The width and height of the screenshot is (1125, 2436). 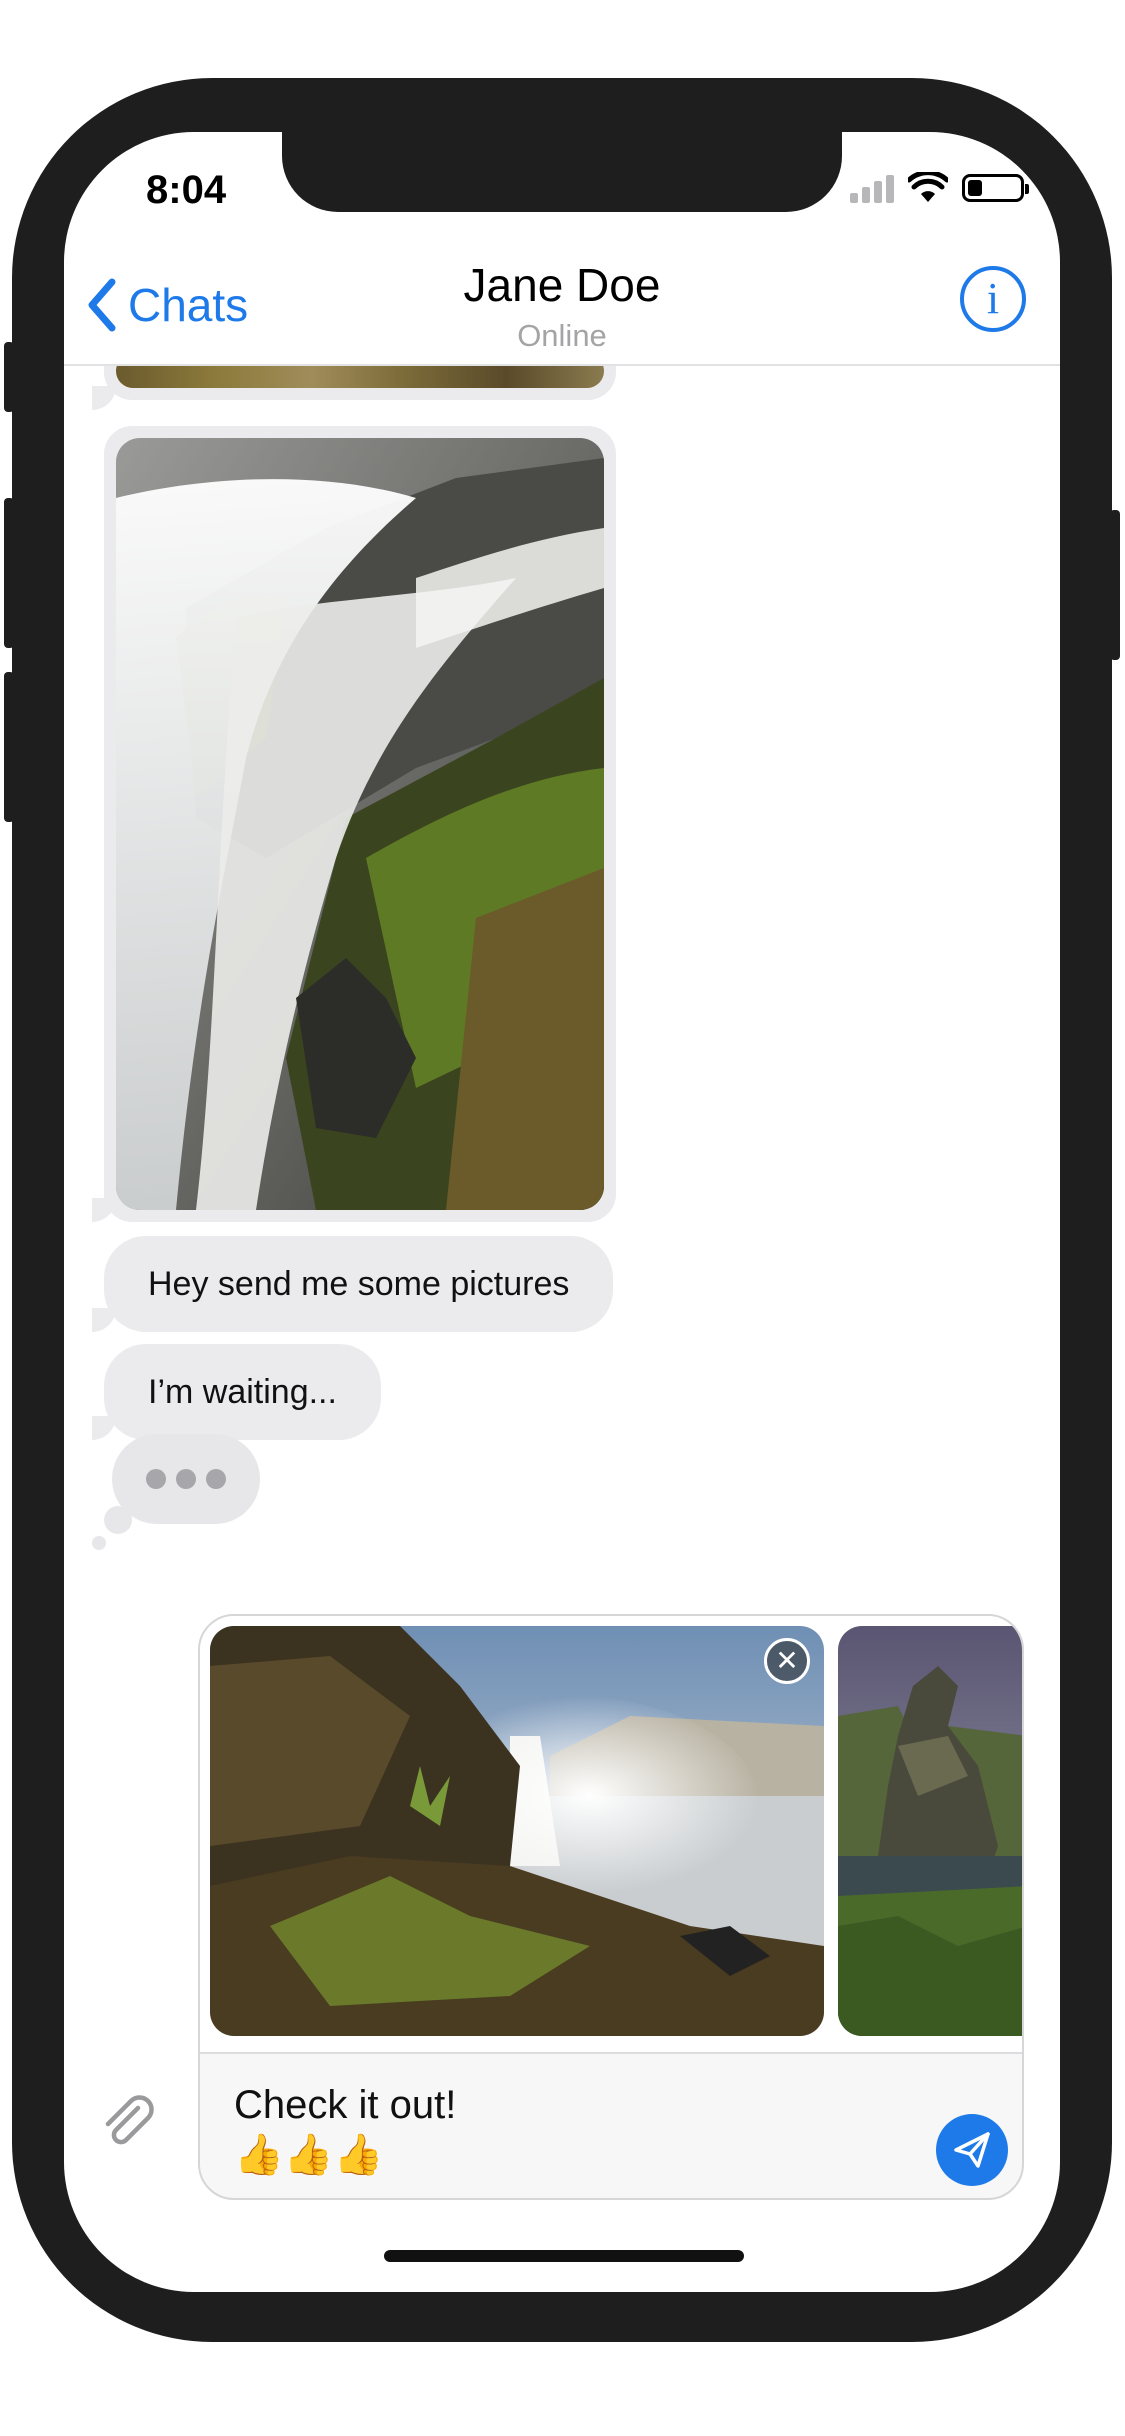 I want to click on attachment-preview-rock, so click(x=930, y=1831).